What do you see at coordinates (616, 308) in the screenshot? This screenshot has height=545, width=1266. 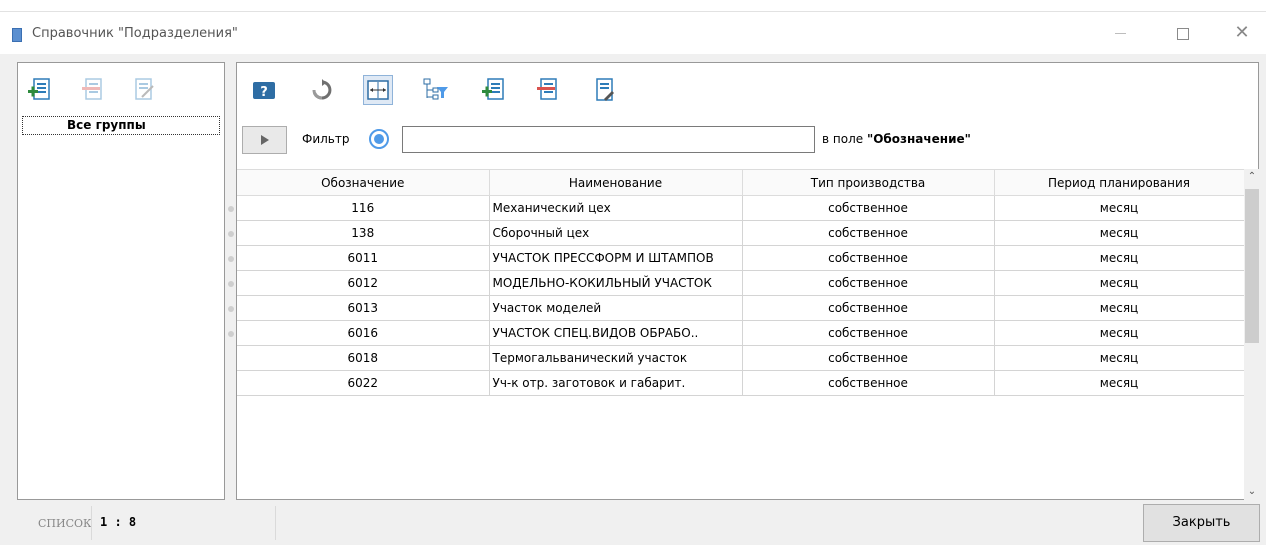 I see `table-cell: Участок моделей` at bounding box center [616, 308].